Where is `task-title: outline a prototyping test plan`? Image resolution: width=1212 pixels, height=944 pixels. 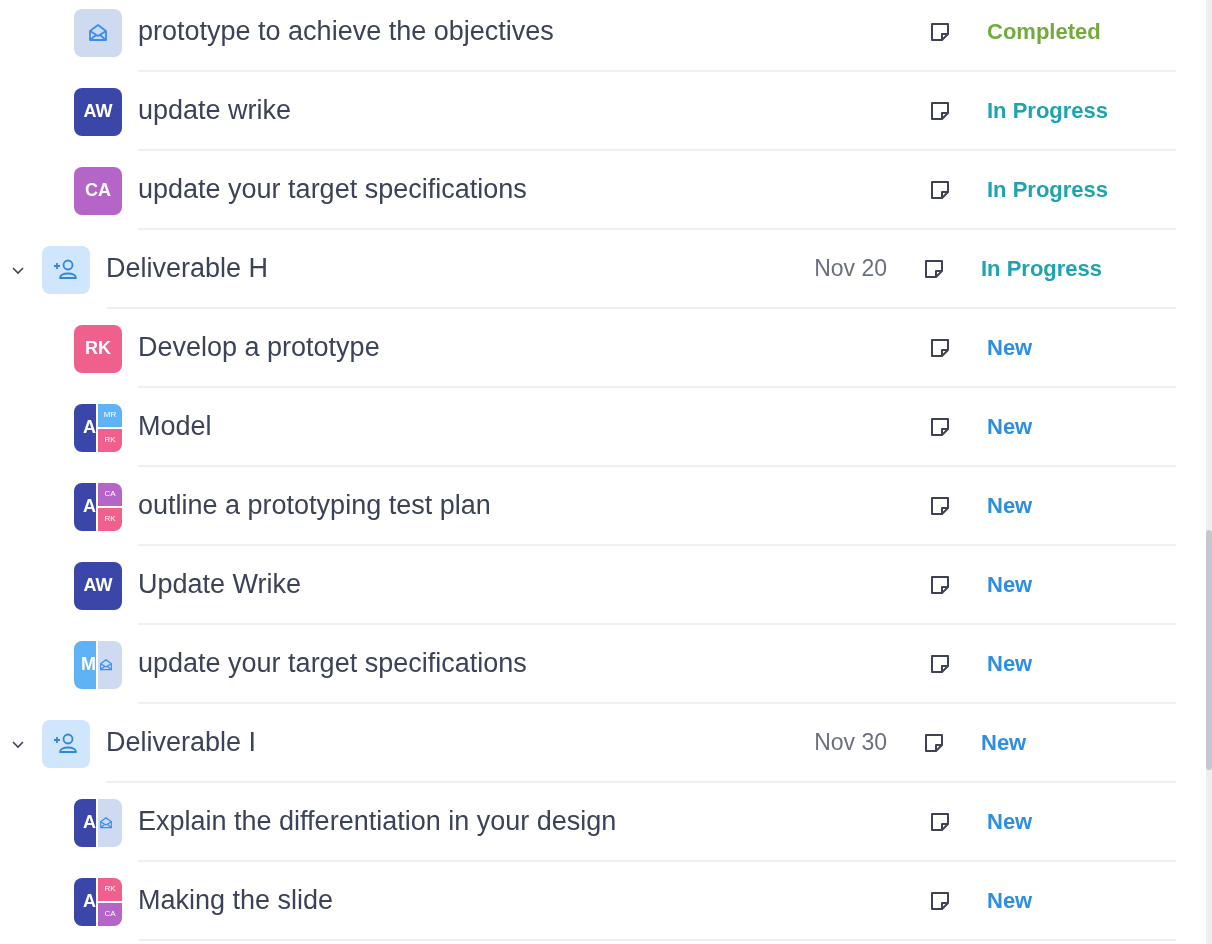
task-title: outline a prototyping test plan is located at coordinates (533, 505).